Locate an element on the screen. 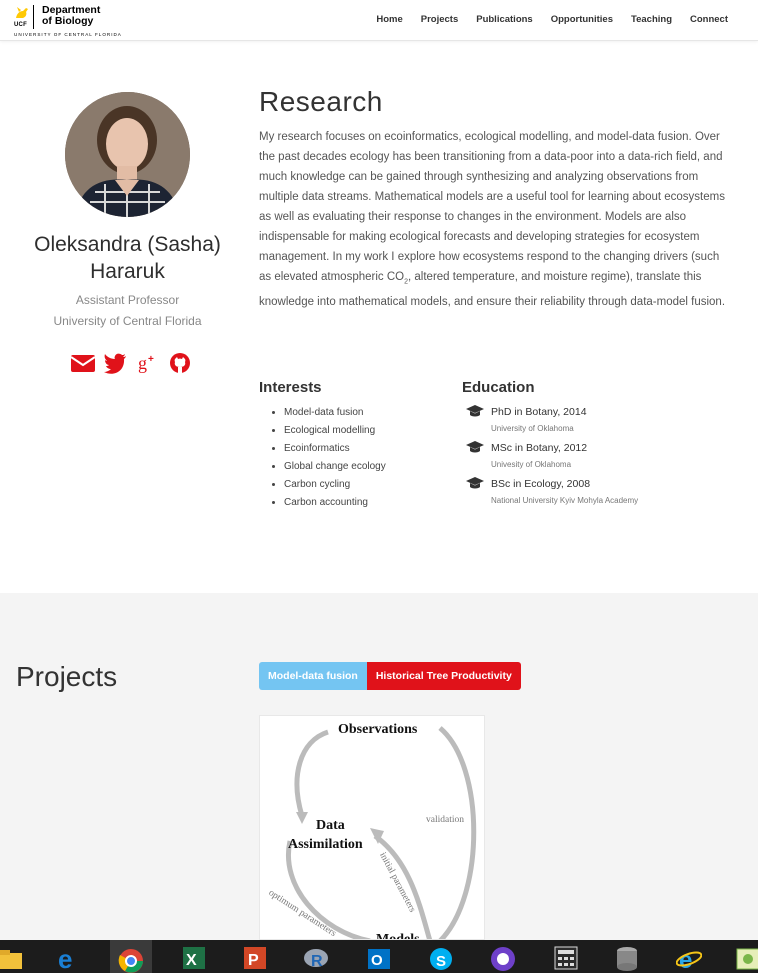  github-icon is located at coordinates (181, 363).